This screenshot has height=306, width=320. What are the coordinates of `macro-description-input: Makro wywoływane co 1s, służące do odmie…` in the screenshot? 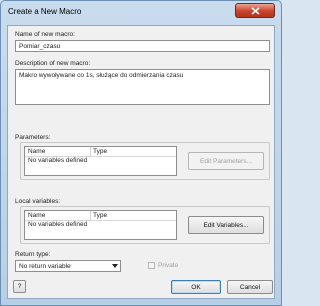 It's located at (142, 87).